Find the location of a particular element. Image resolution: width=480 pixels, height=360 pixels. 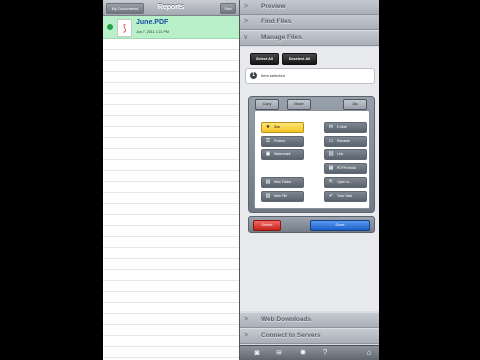

selection-status: 1 Item selected is located at coordinates (310, 76).